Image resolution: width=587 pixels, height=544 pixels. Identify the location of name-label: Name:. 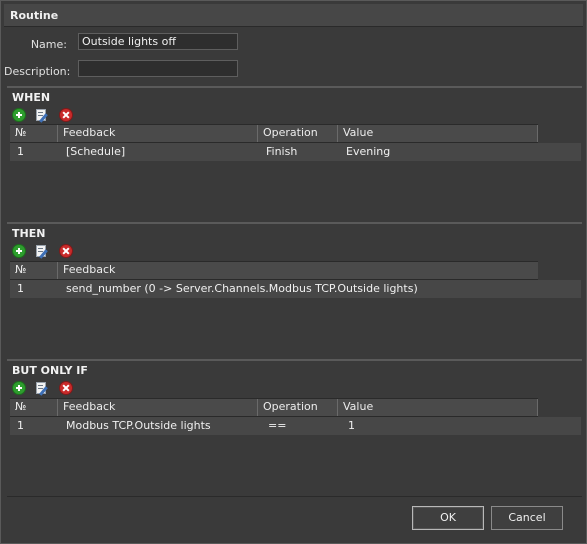
(48, 44).